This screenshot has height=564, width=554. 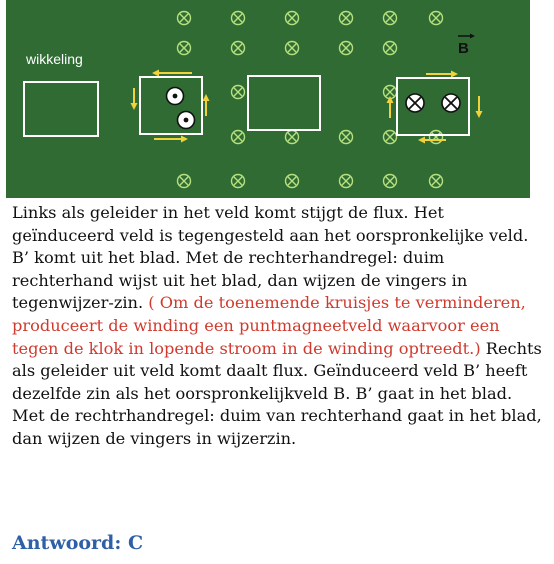 What do you see at coordinates (78, 543) in the screenshot?
I see `answer-label: Antwoord: C` at bounding box center [78, 543].